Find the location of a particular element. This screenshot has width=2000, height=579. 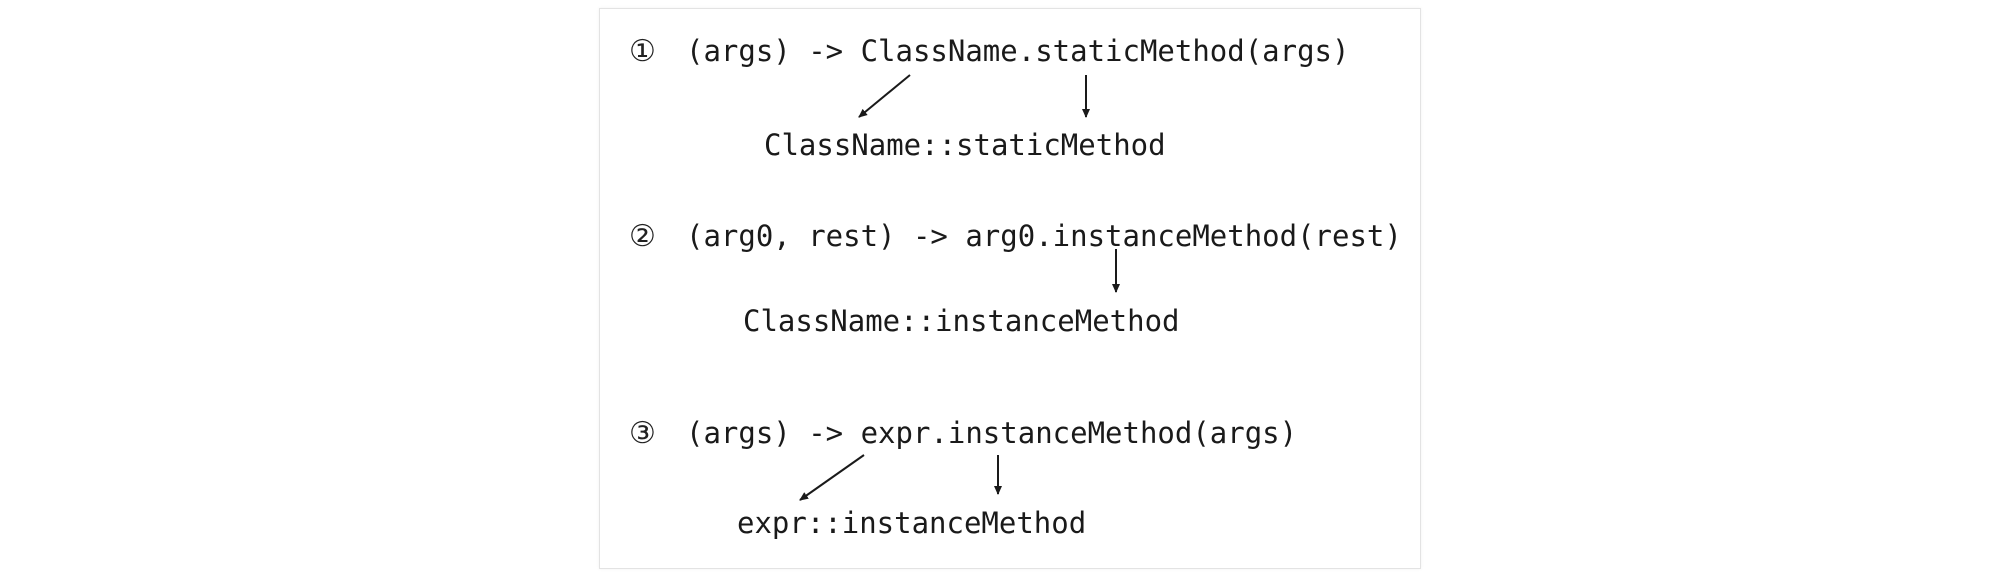

row-2-method-reference: ClassName::instanceMethod is located at coordinates (961, 321).